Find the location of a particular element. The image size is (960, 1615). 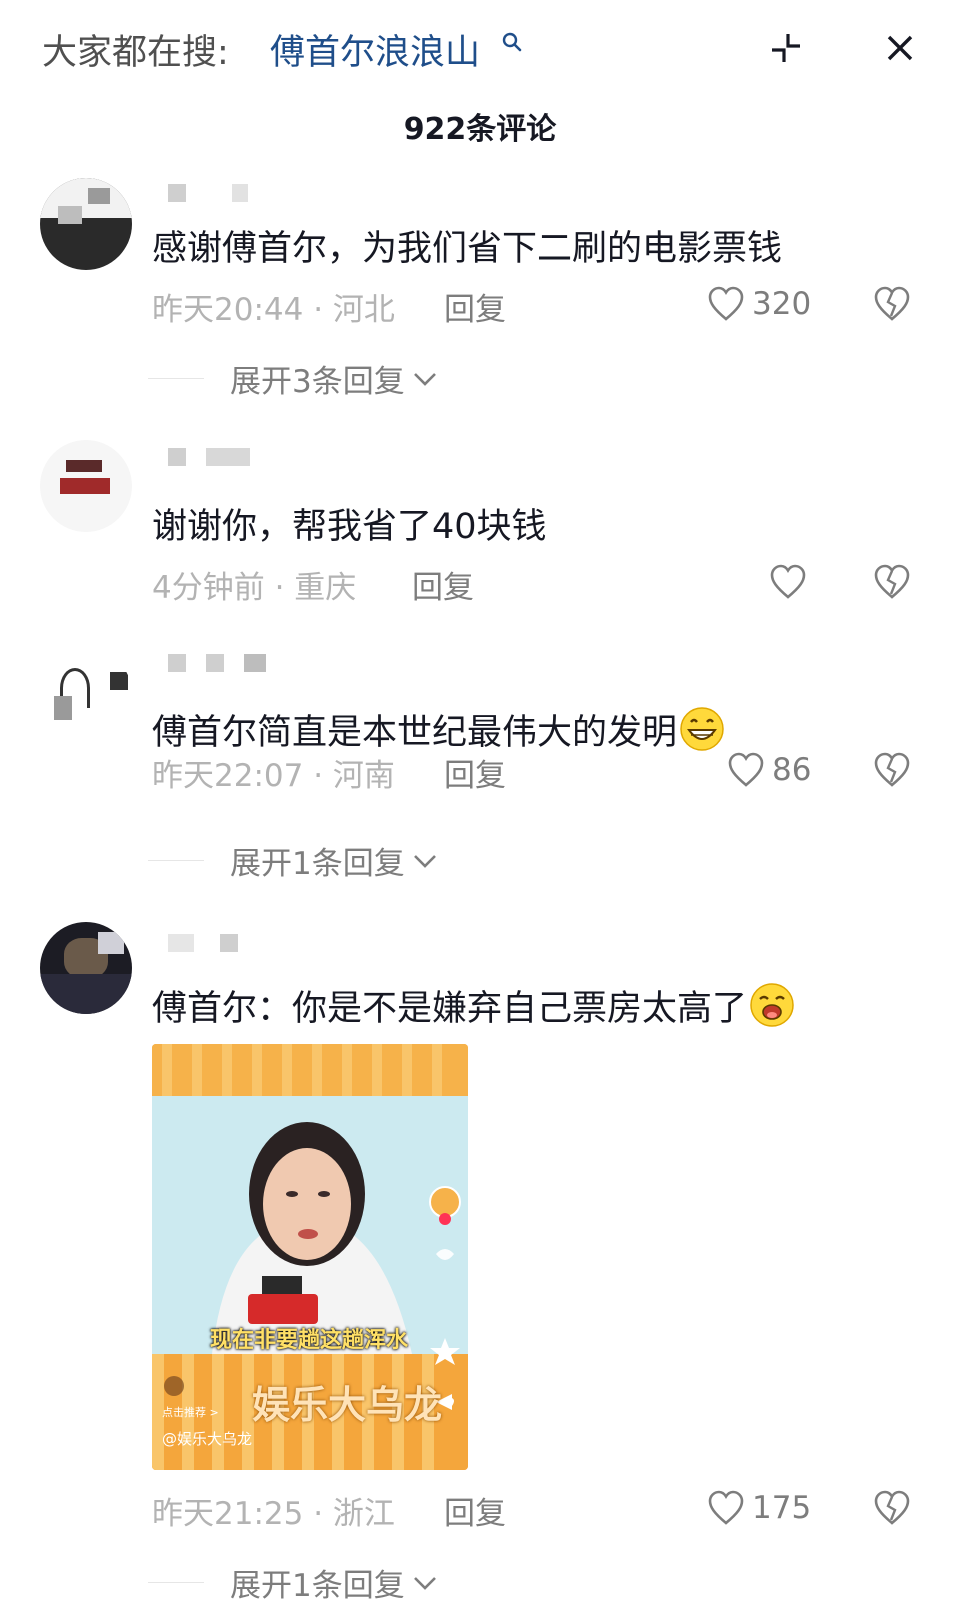

thumbnail-brand-logo: 娱乐大乌龙 is located at coordinates (347, 1405).